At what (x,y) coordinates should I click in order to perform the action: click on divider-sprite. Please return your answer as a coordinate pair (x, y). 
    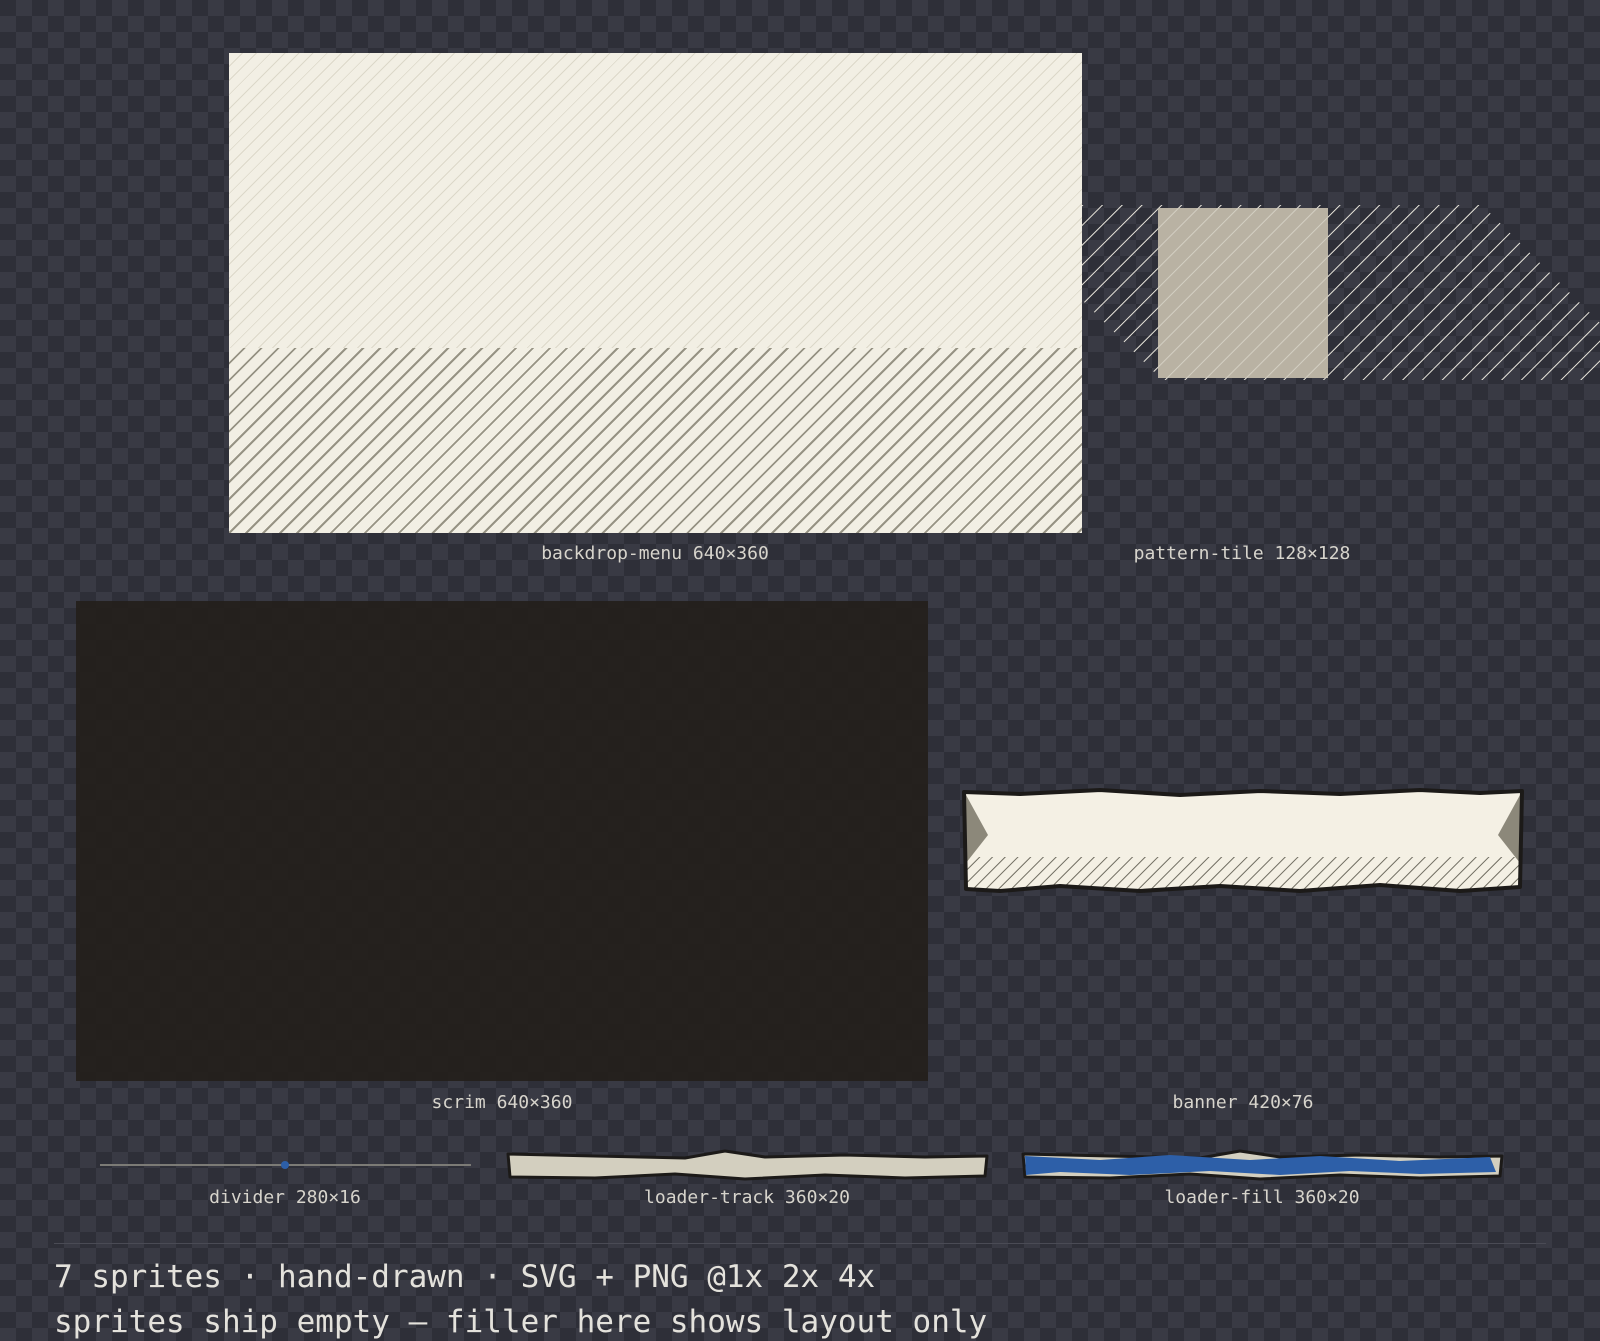
    Looking at the image, I should click on (285, 1165).